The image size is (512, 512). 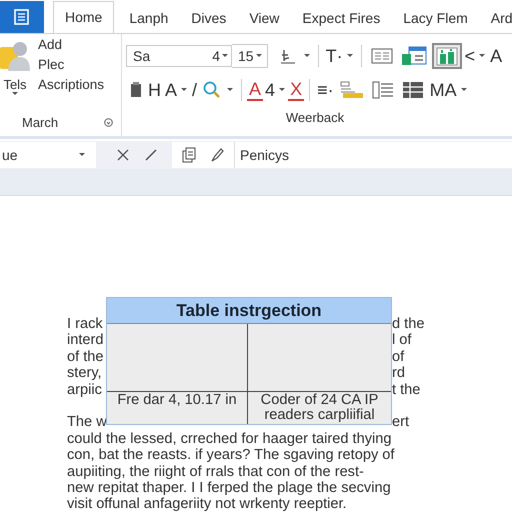 What do you see at coordinates (84, 390) in the screenshot?
I see `text-fragment: arpiic` at bounding box center [84, 390].